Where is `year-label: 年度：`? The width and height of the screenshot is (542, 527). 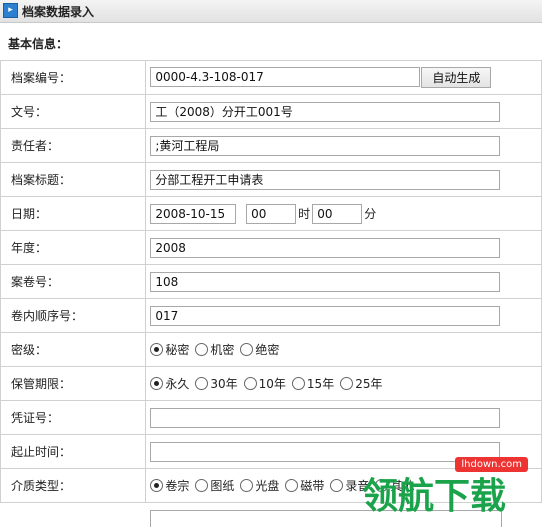 year-label: 年度： is located at coordinates (73, 247).